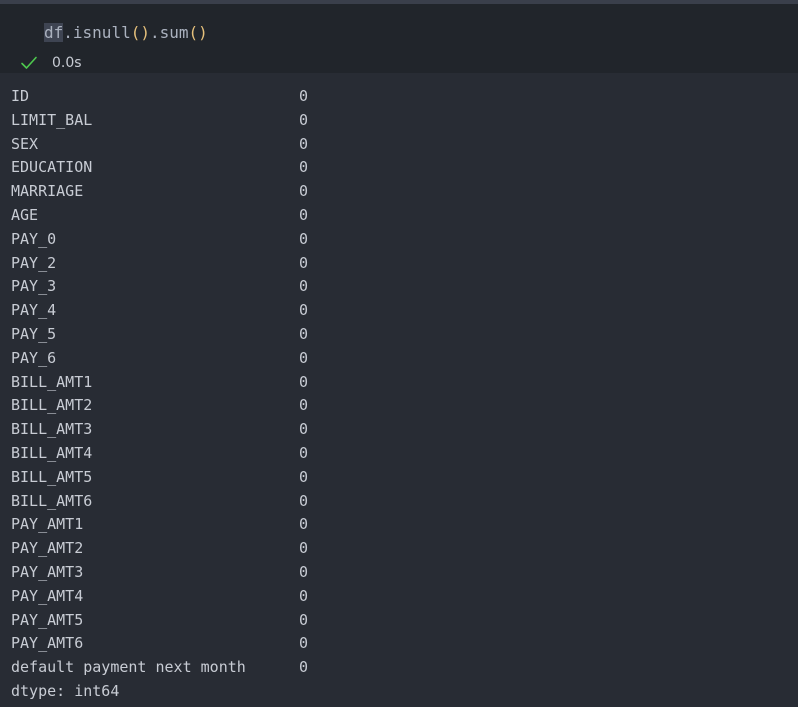 The height and width of the screenshot is (707, 798). Describe the element at coordinates (51, 63) in the screenshot. I see `execution-status: 0.0s` at that location.